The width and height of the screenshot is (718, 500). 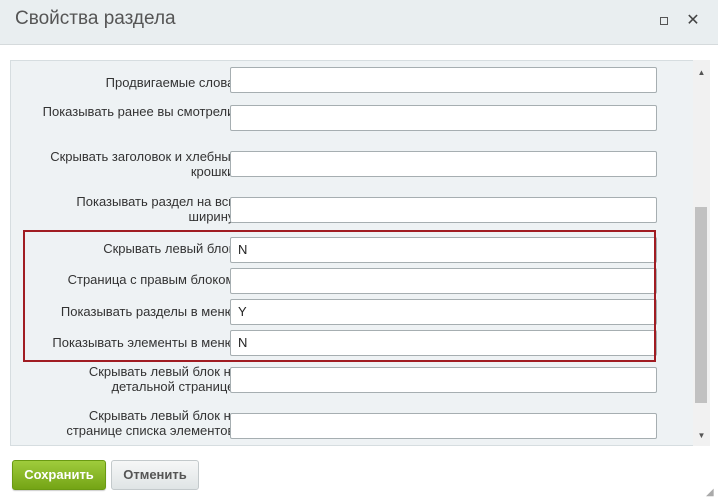 I want to click on field-label: Продвигаемые слова:, so click(x=171, y=82).